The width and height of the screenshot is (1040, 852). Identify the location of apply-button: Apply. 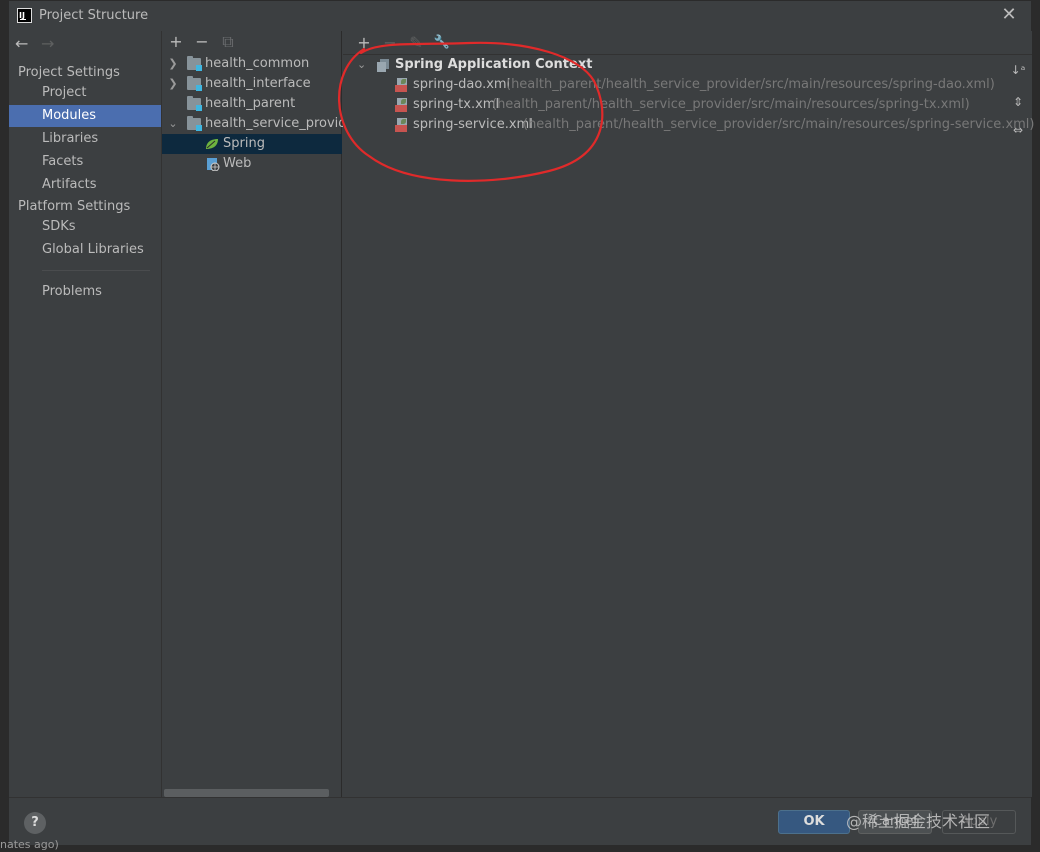
(979, 822).